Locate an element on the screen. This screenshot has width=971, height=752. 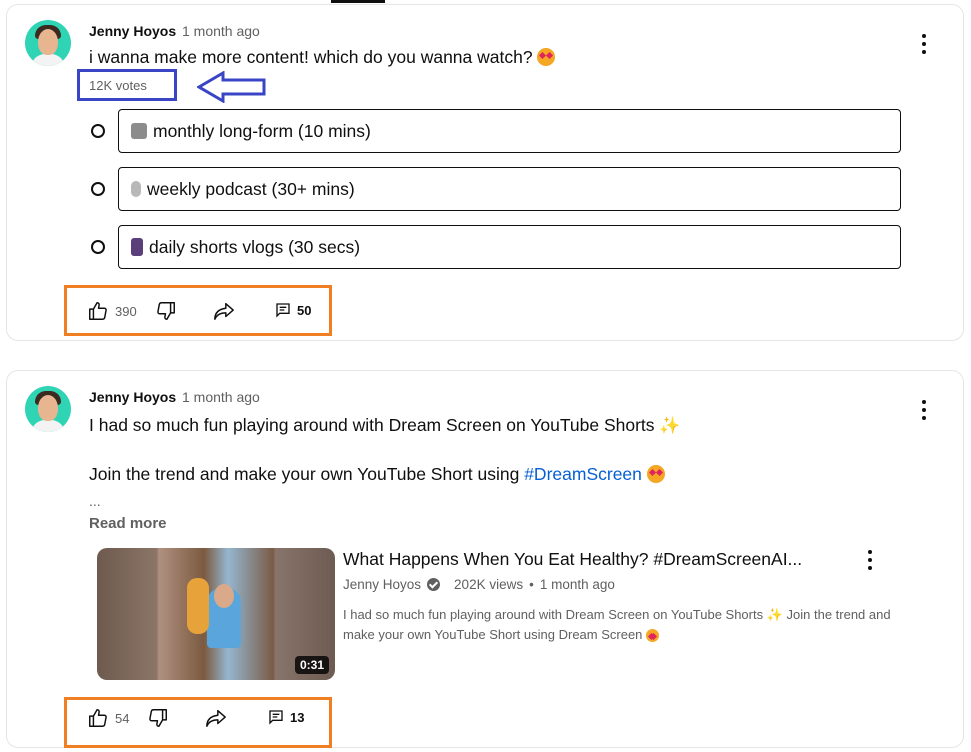
annotation-arrow-icon is located at coordinates (231, 87).